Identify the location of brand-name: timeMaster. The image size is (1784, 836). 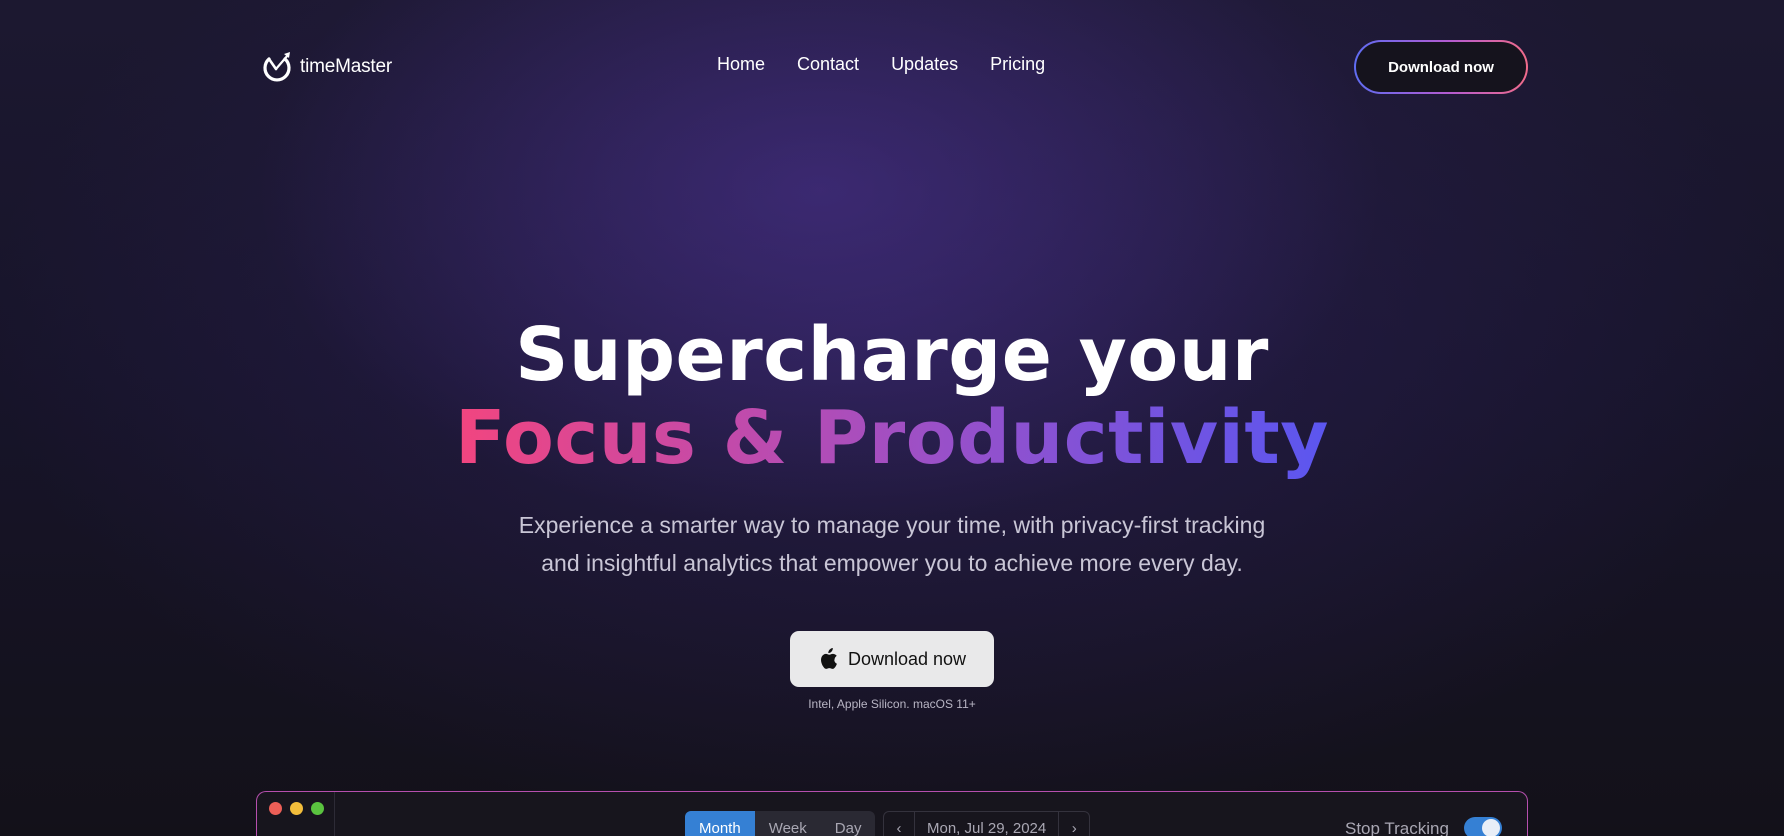
(346, 66).